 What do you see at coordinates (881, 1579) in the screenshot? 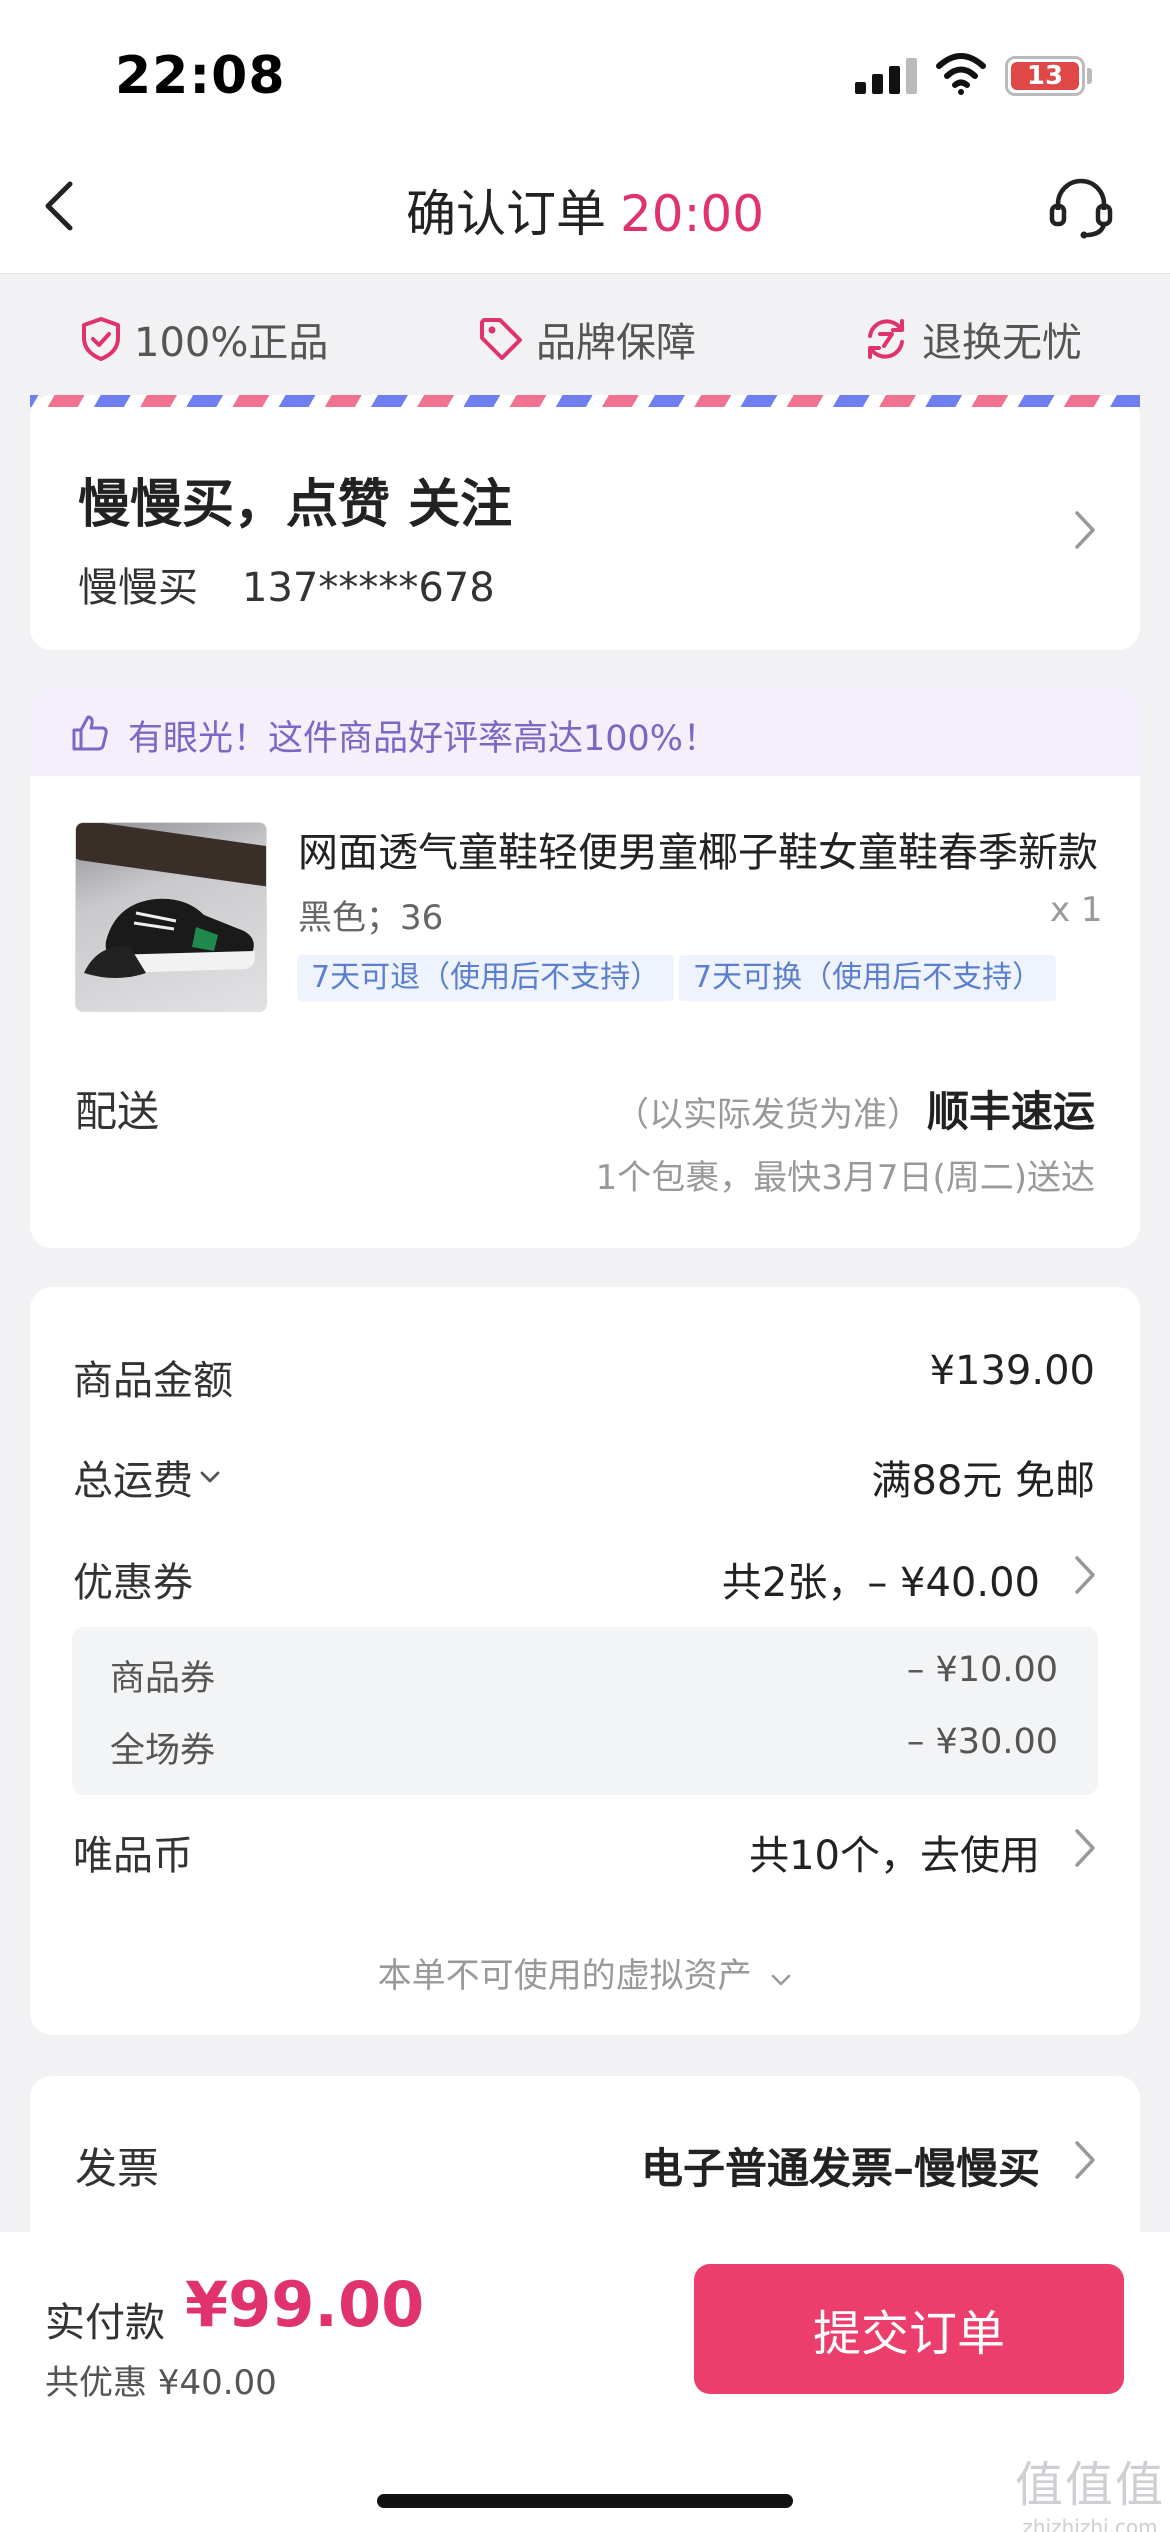
I see `coupon-value: 共2张，– ¥40.00` at bounding box center [881, 1579].